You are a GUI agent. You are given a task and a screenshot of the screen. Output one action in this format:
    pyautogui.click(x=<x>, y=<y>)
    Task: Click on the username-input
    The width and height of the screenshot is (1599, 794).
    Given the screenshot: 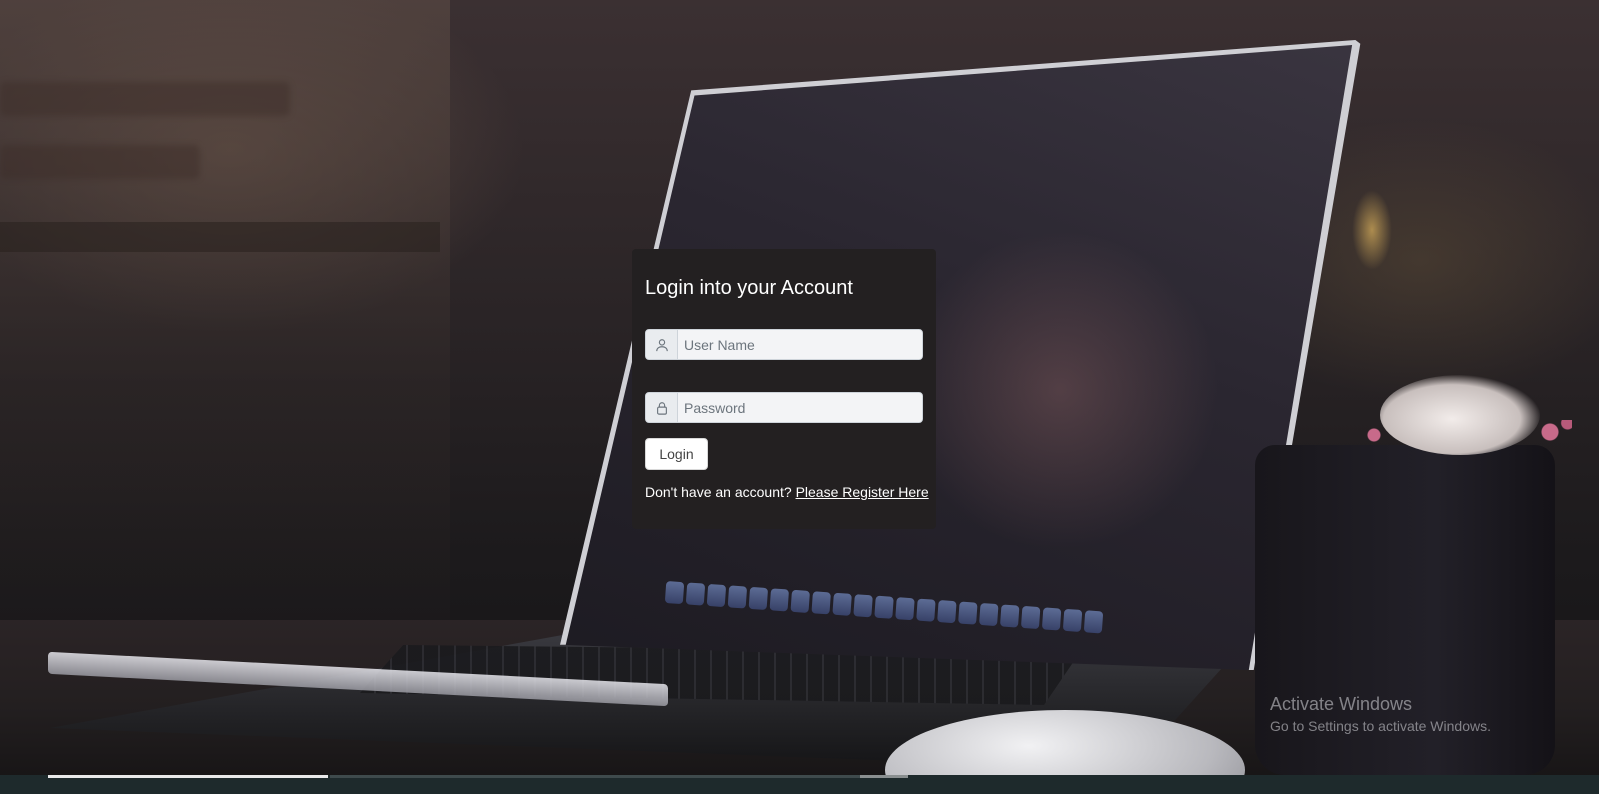 What is the action you would take?
    pyautogui.click(x=800, y=344)
    